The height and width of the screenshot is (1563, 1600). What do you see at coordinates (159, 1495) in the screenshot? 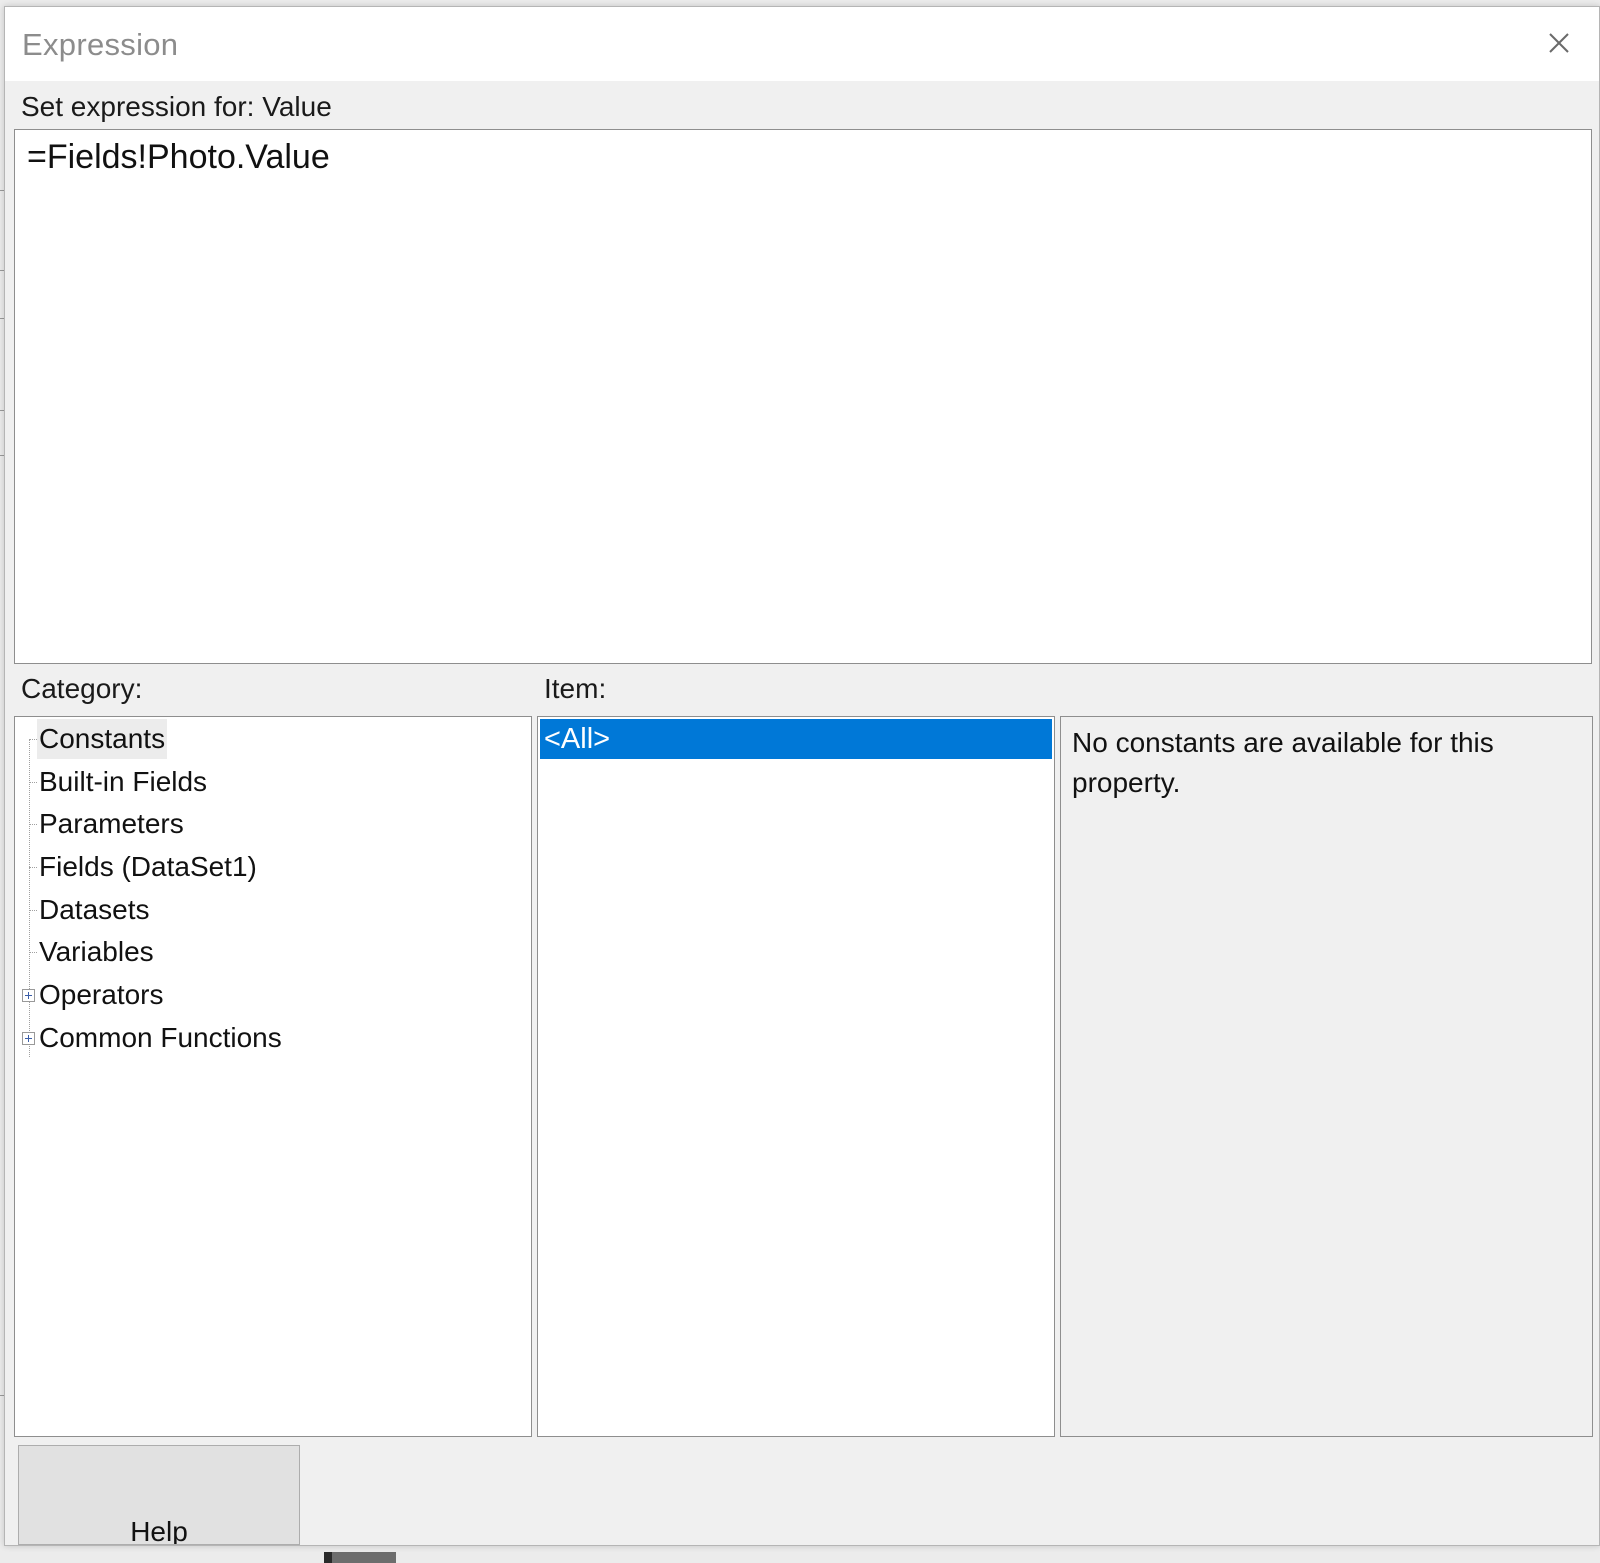
I see `help-button: Help` at bounding box center [159, 1495].